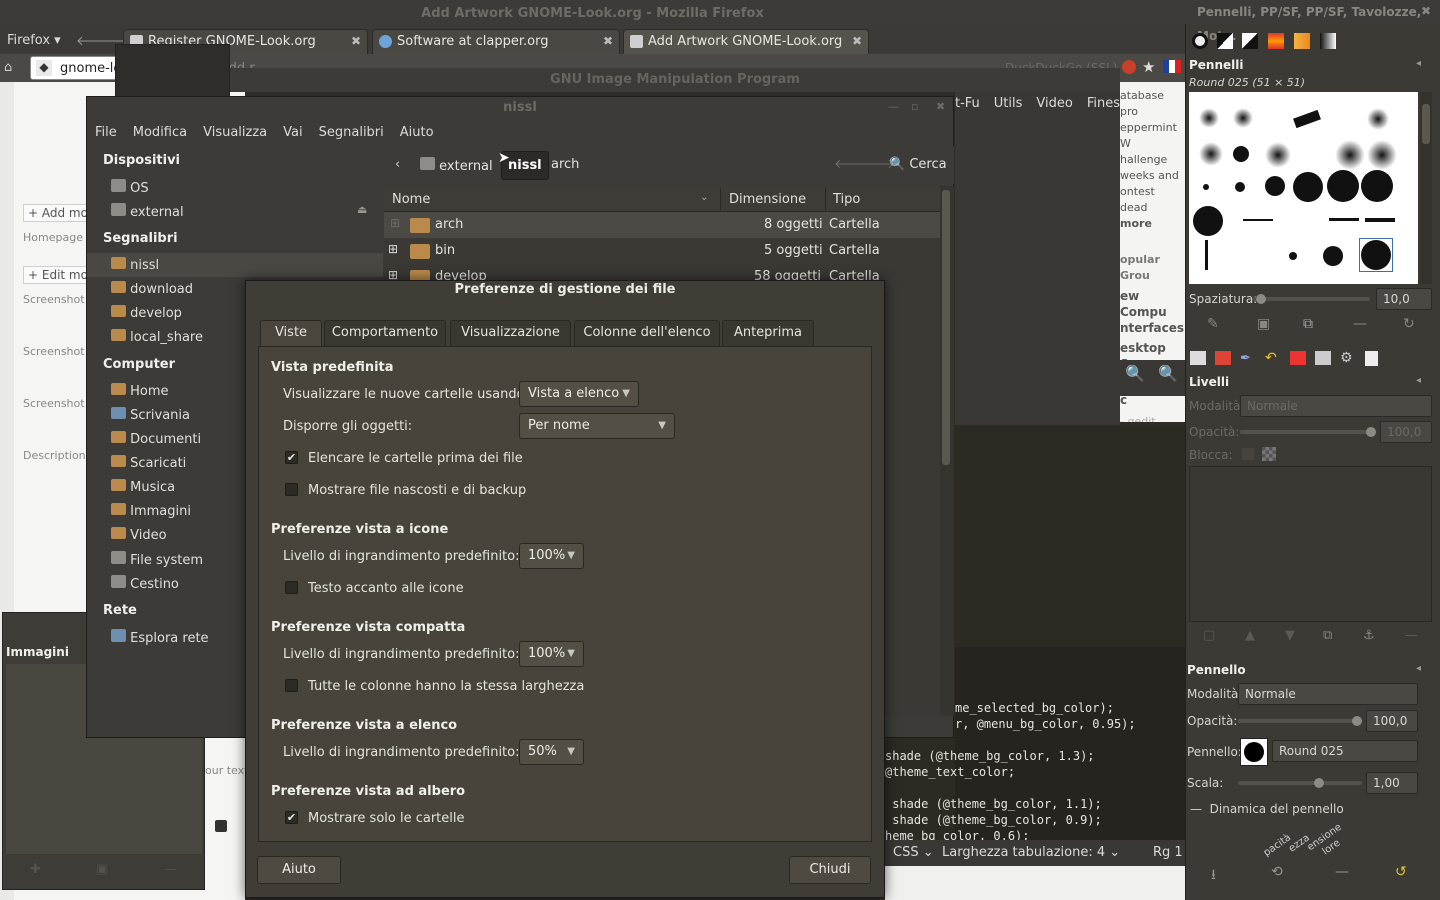 The width and height of the screenshot is (1440, 900). I want to click on colors-tab-icon, so click(1298, 358).